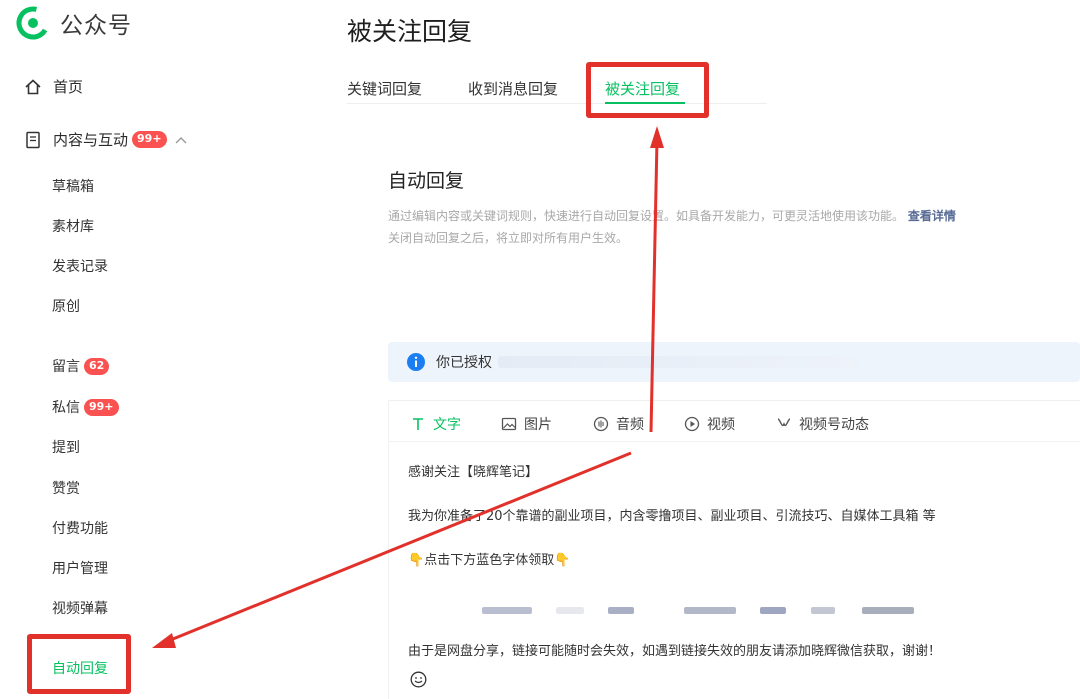 Image resolution: width=1080 pixels, height=699 pixels. What do you see at coordinates (784, 422) in the screenshot?
I see `channels-icon` at bounding box center [784, 422].